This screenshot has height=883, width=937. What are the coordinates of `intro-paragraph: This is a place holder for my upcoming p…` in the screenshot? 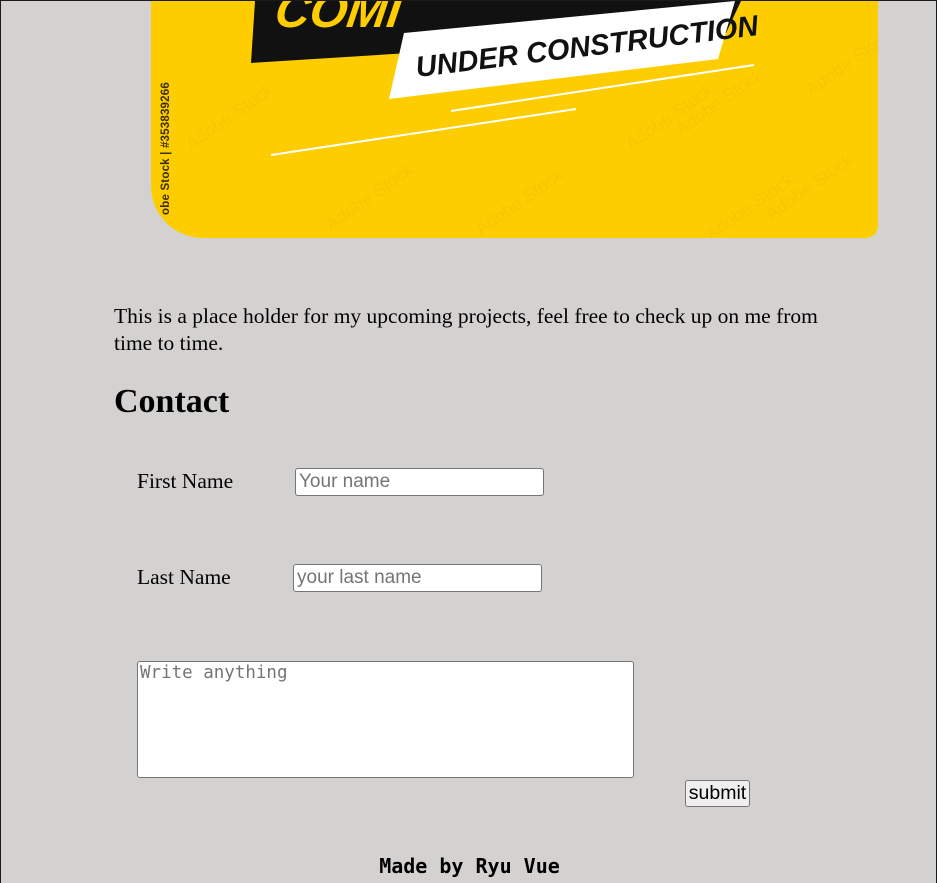 It's located at (466, 329).